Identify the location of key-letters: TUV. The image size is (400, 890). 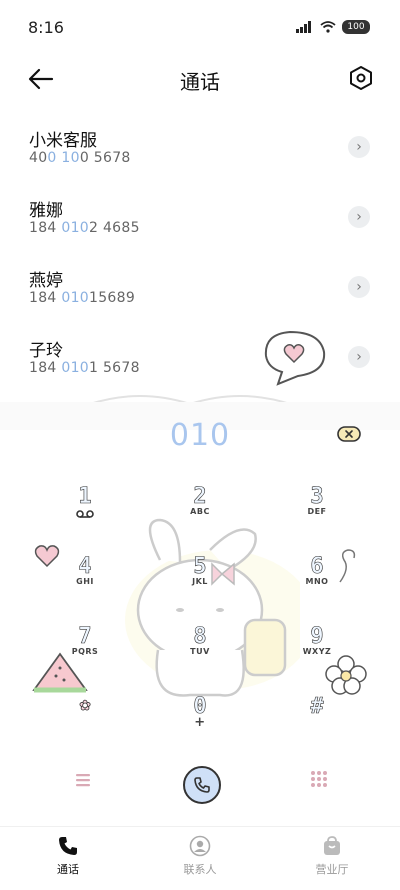
(200, 651).